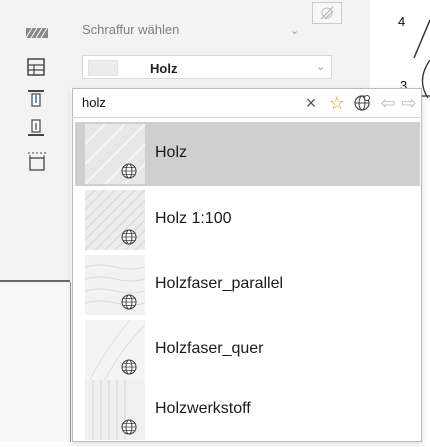  What do you see at coordinates (327, 13) in the screenshot?
I see `hatch-preview-icon` at bounding box center [327, 13].